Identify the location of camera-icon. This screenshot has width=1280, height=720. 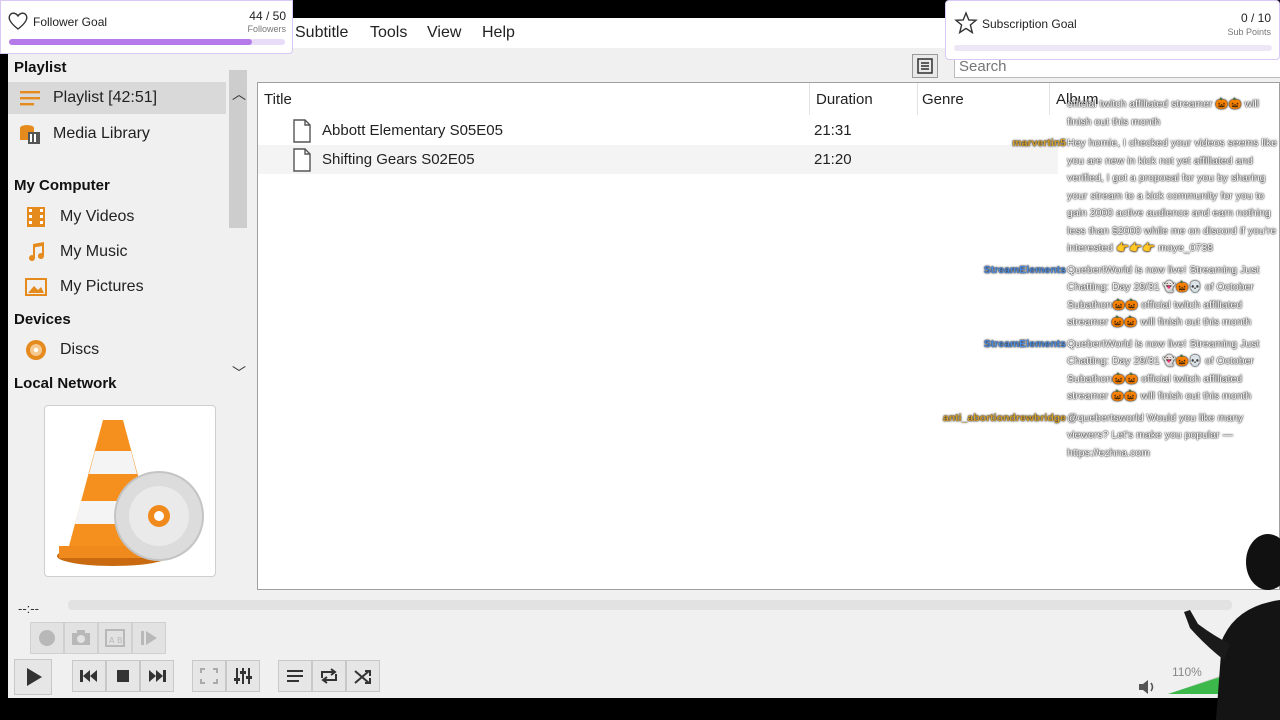
(81, 637).